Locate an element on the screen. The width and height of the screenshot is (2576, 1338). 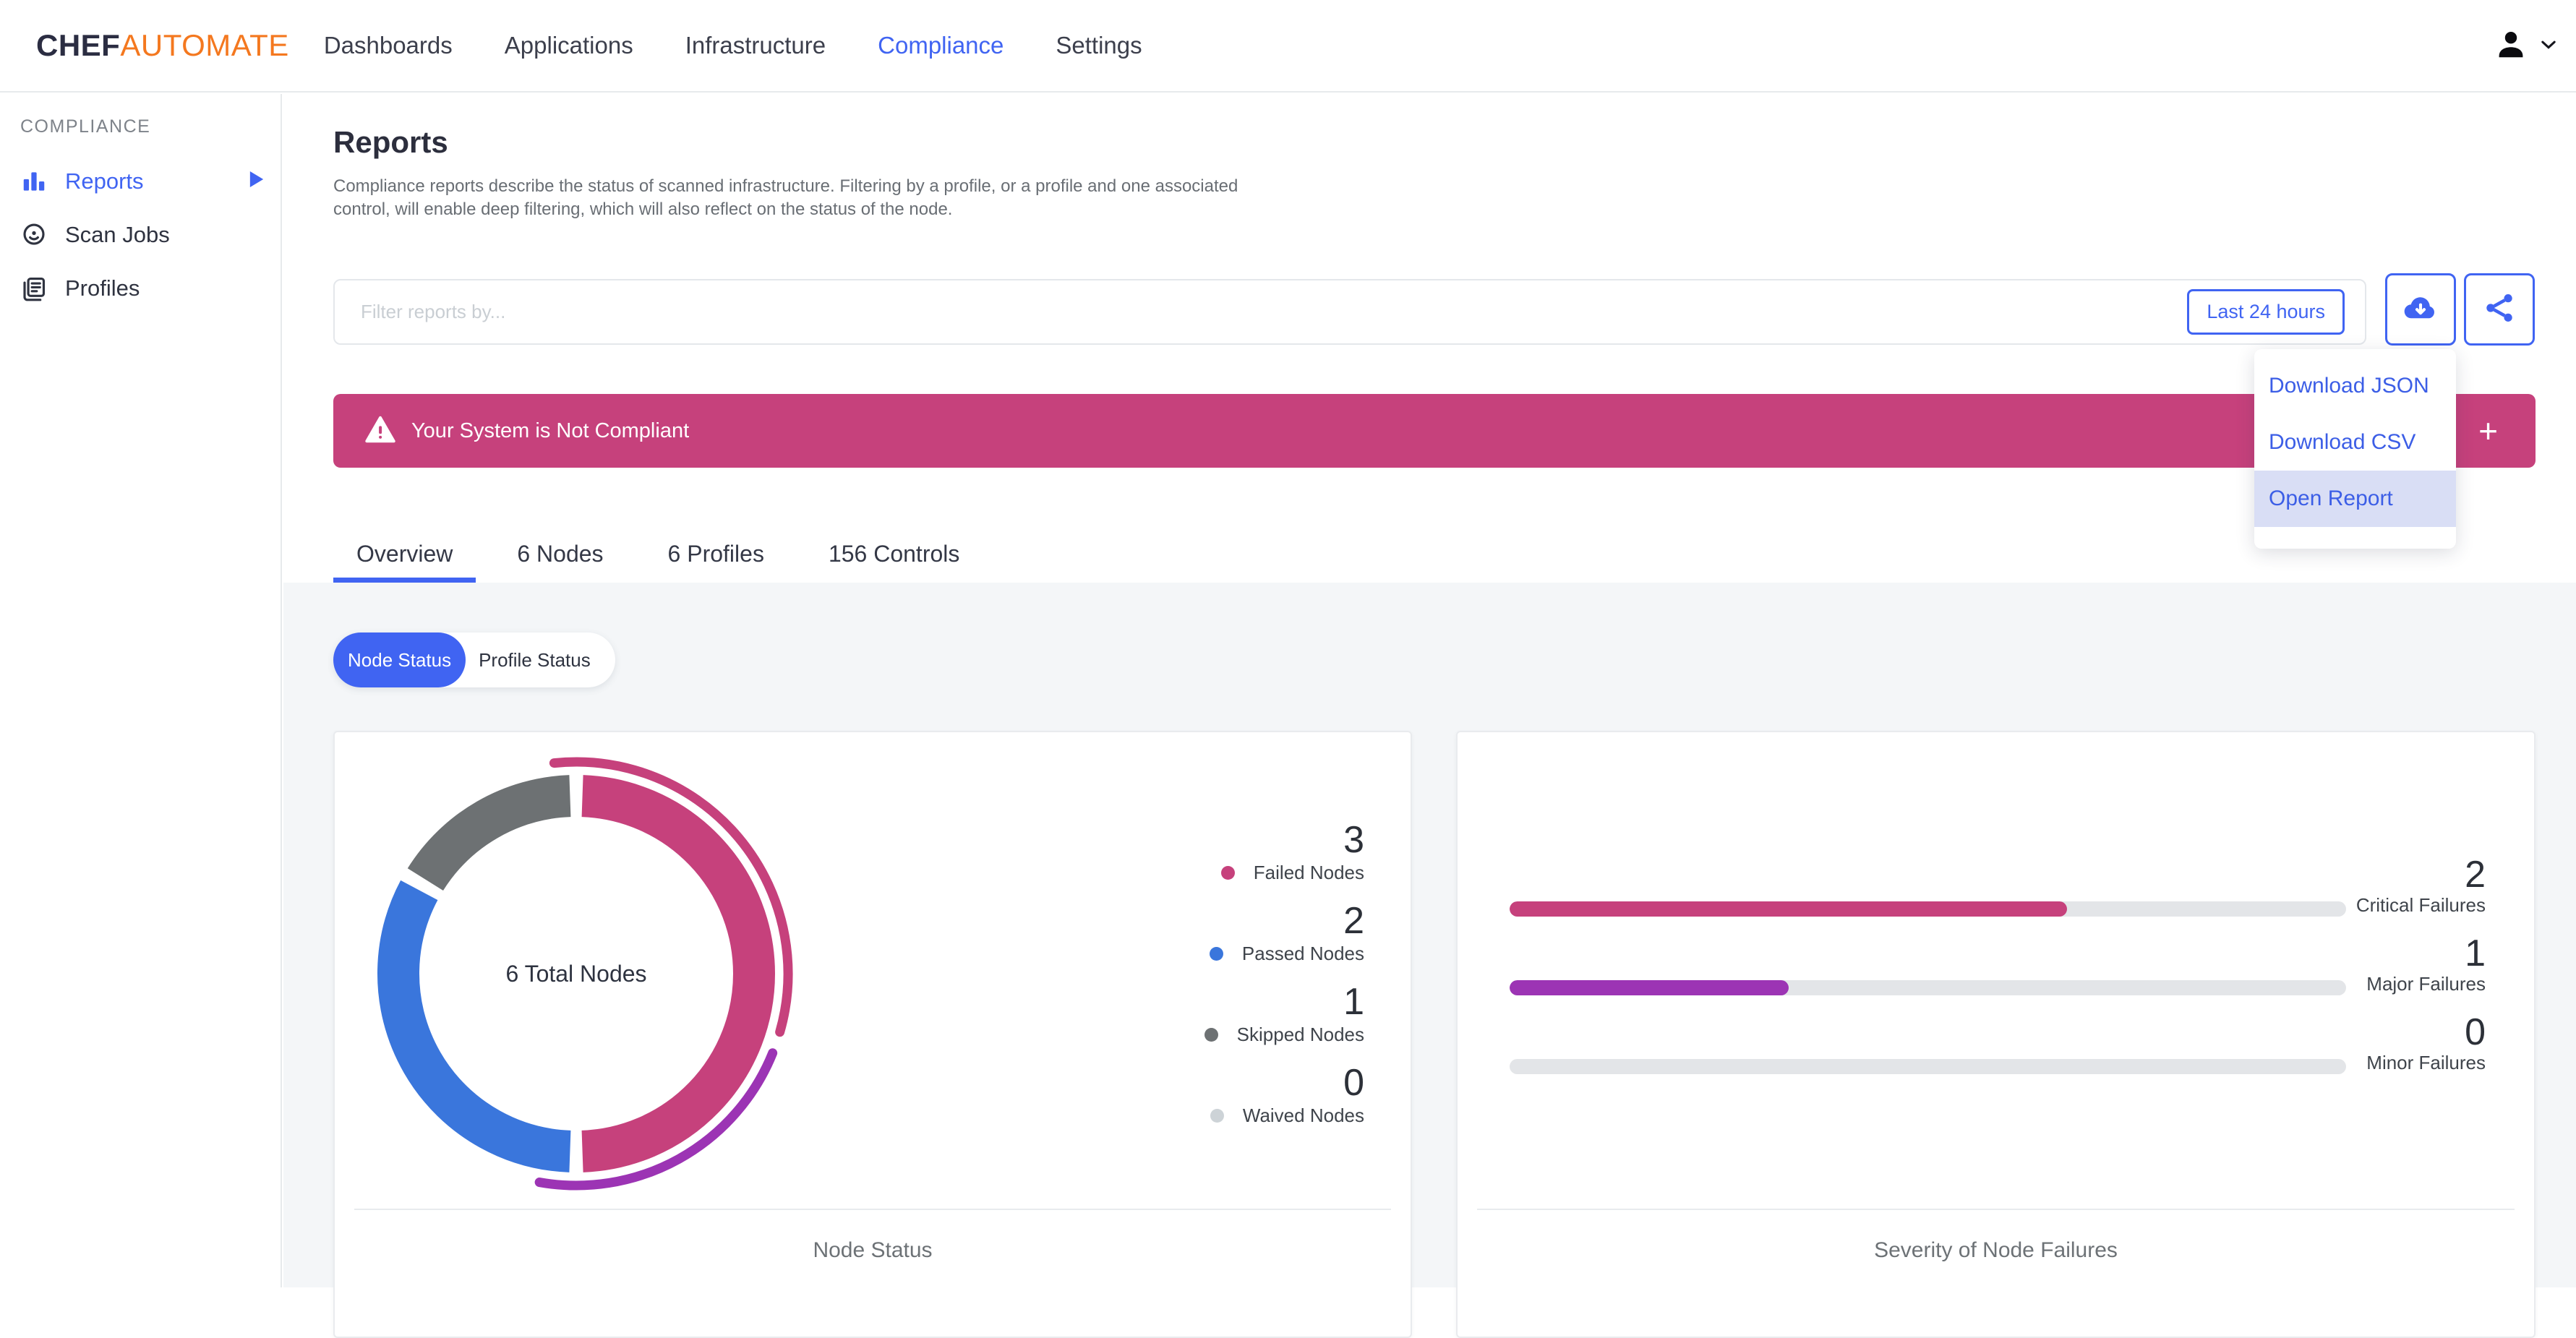
legend-label: Failed Nodes is located at coordinates (1308, 872).